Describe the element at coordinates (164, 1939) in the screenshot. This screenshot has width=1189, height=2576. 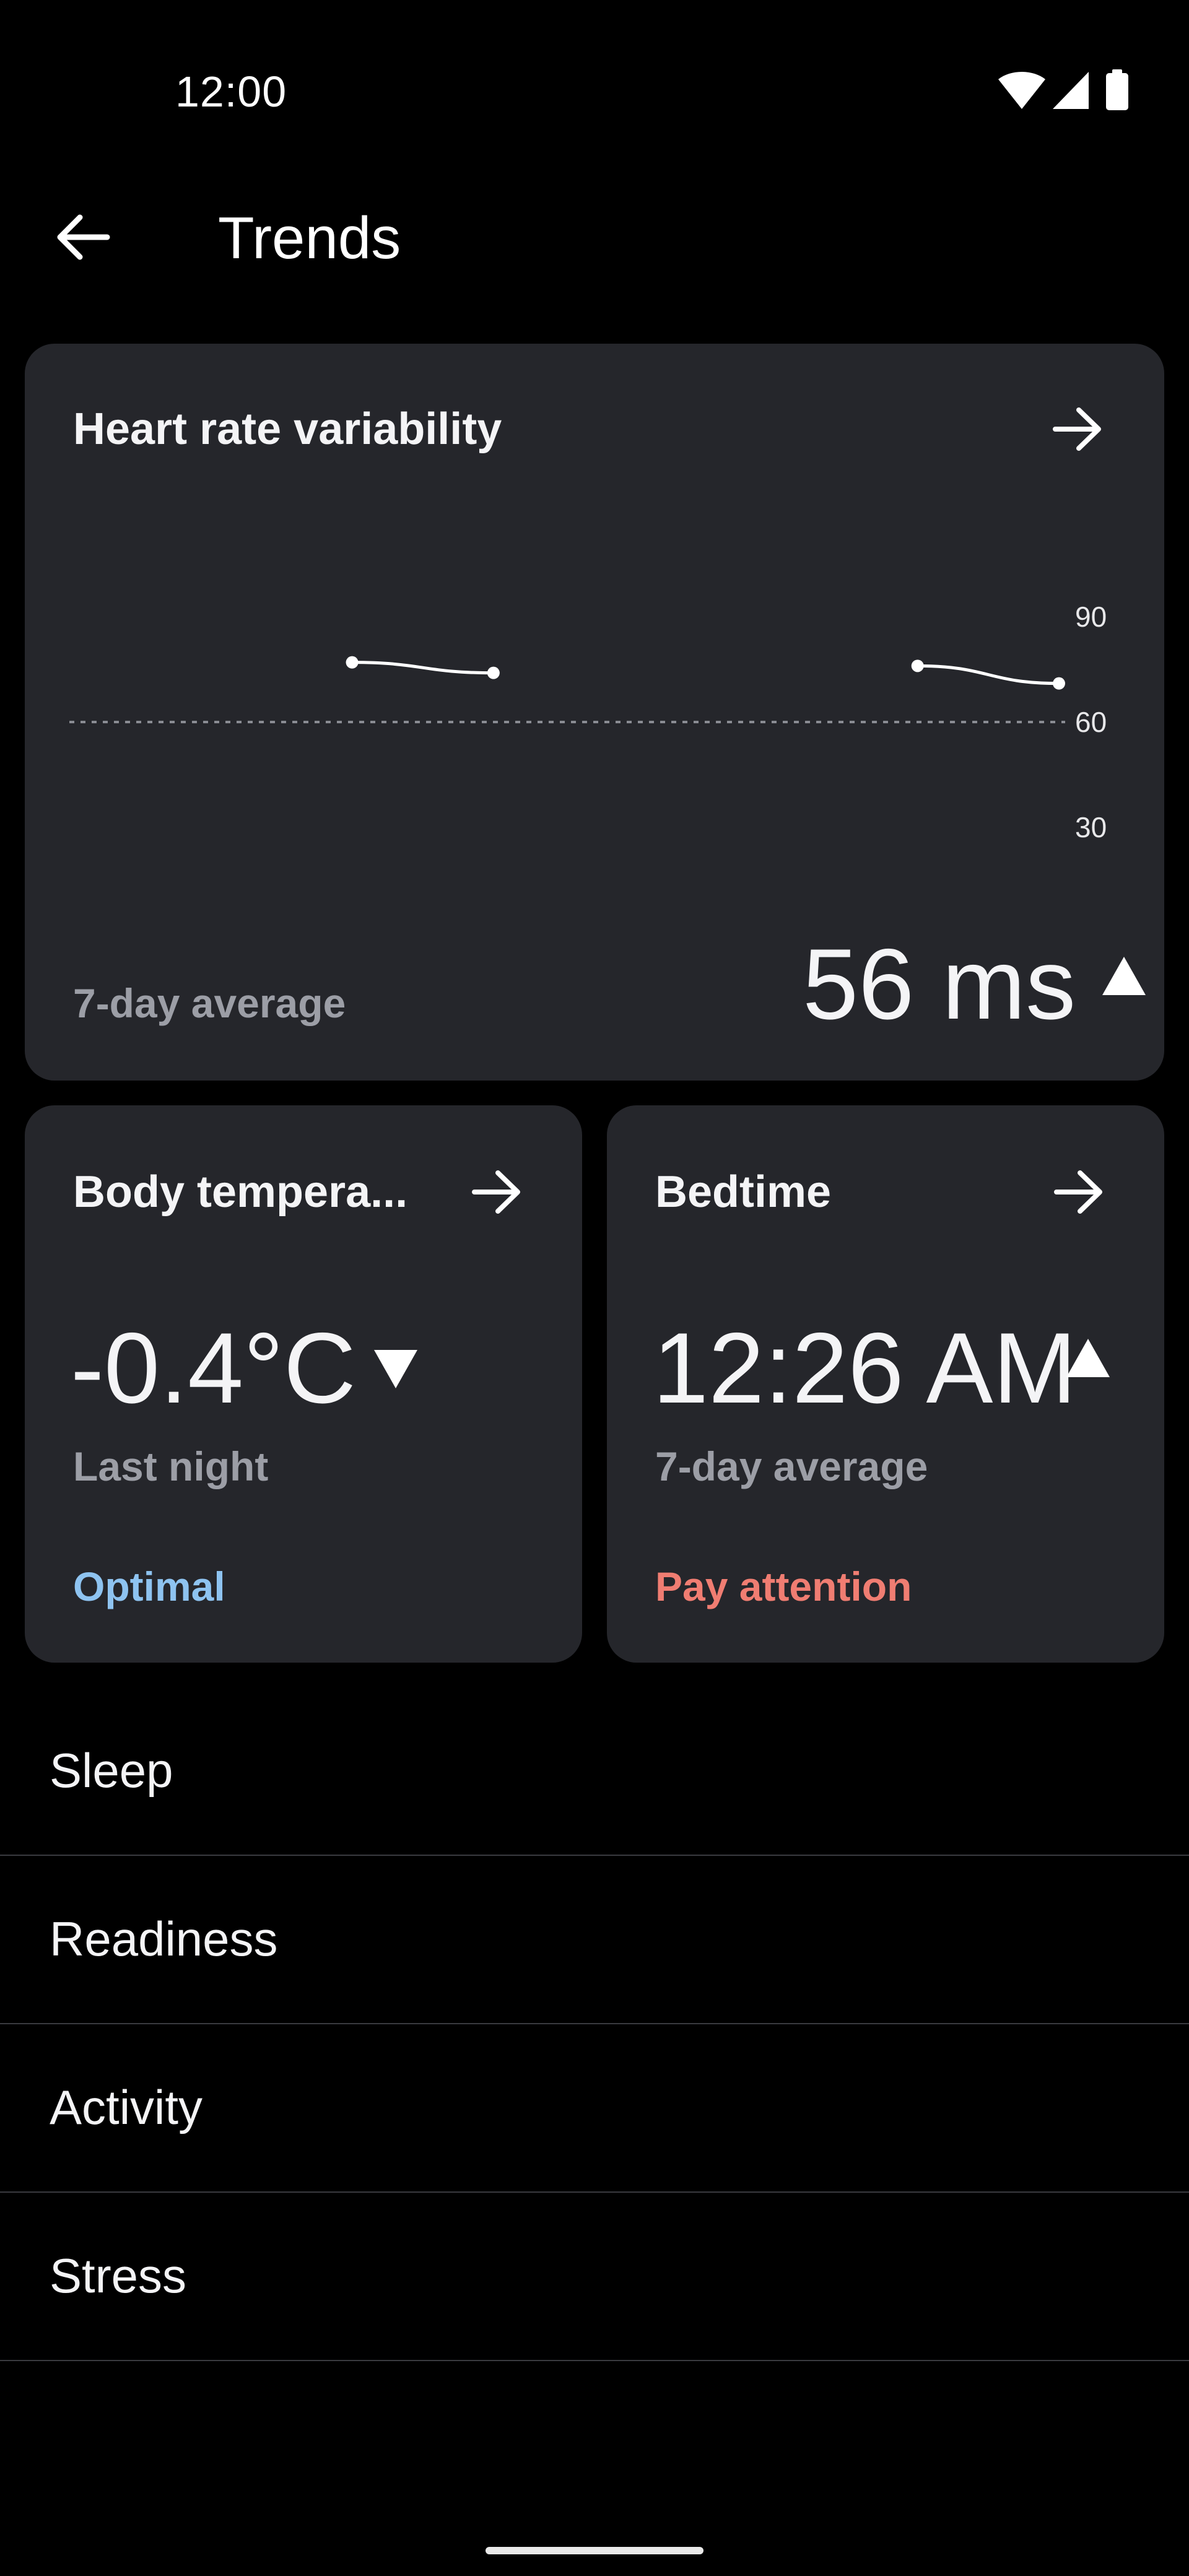
I see `list-item-label: Readiness` at that location.